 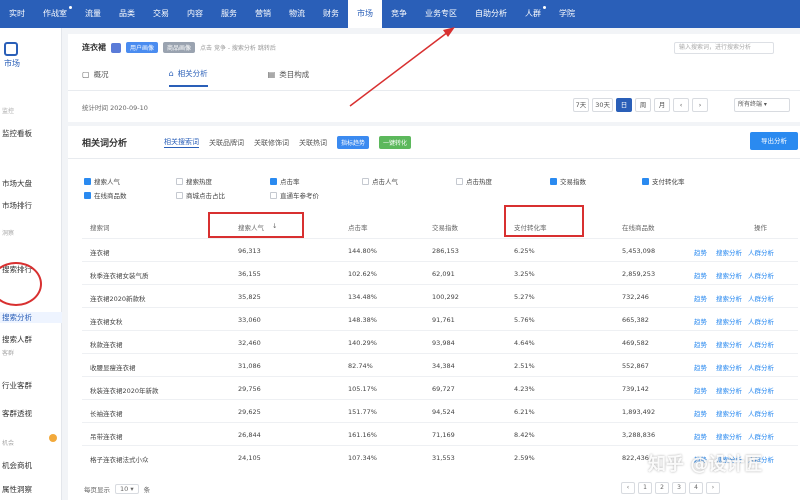 I want to click on page-button: ‹, so click(x=628, y=488).